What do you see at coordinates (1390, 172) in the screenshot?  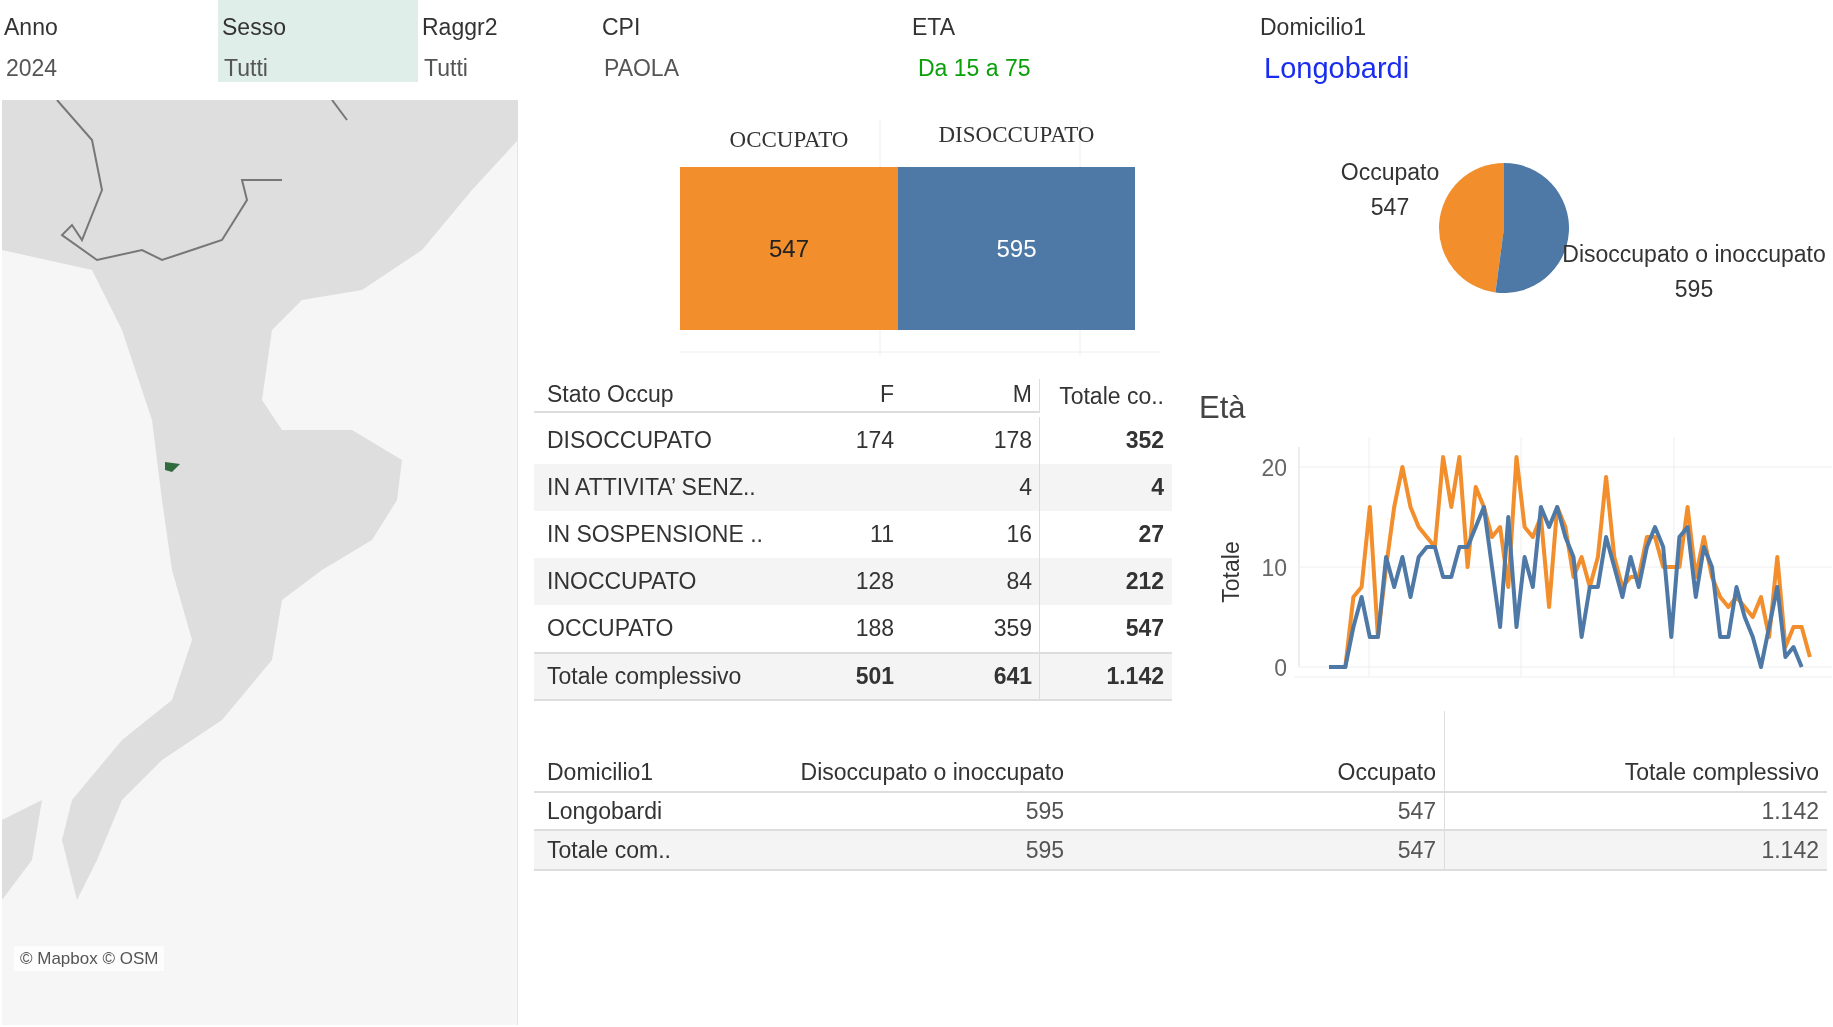 I see `pie-label: Occupato` at bounding box center [1390, 172].